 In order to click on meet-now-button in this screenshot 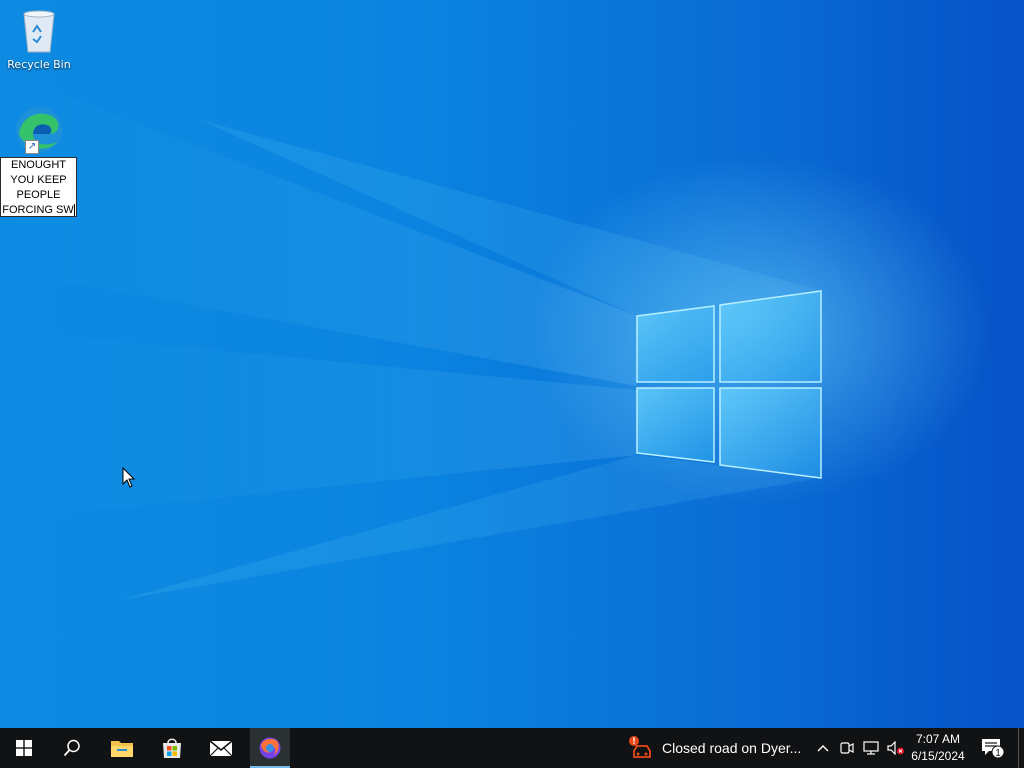, I will do `click(847, 748)`.